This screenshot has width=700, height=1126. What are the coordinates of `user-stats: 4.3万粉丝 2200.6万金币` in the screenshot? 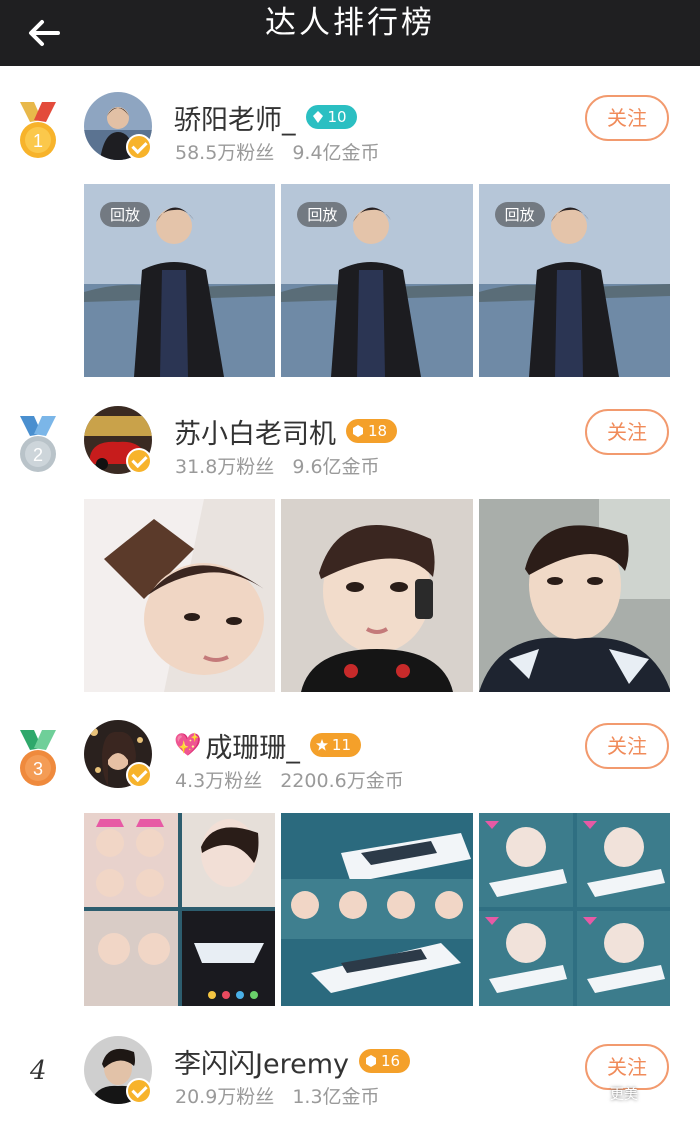 It's located at (289, 779).